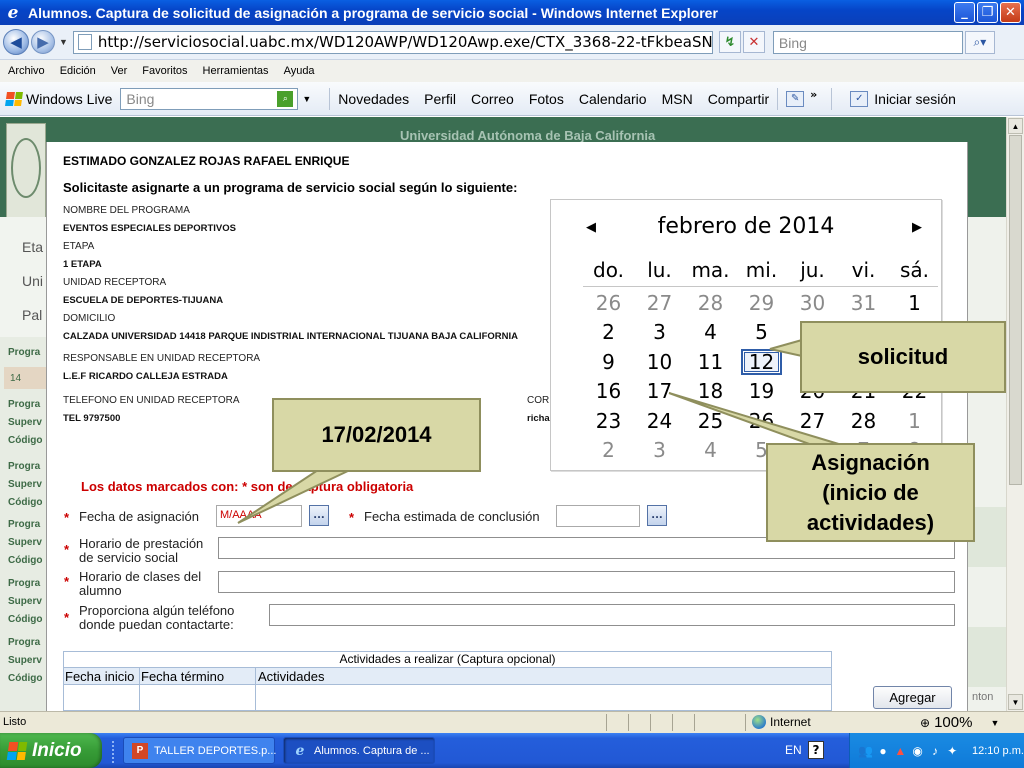 Image resolution: width=1024 pixels, height=768 pixels. Describe the element at coordinates (440, 99) in the screenshot. I see `link-perfil: Perfil` at that location.